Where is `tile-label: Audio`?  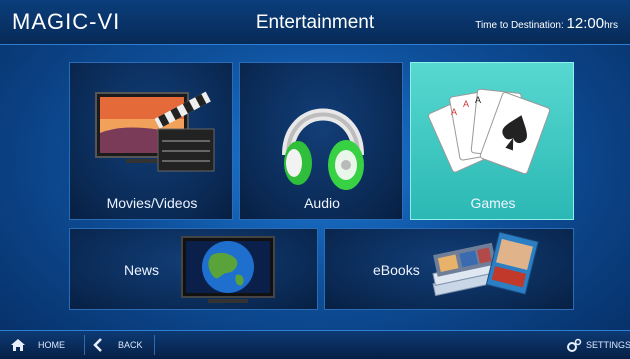
tile-label: Audio is located at coordinates (322, 203).